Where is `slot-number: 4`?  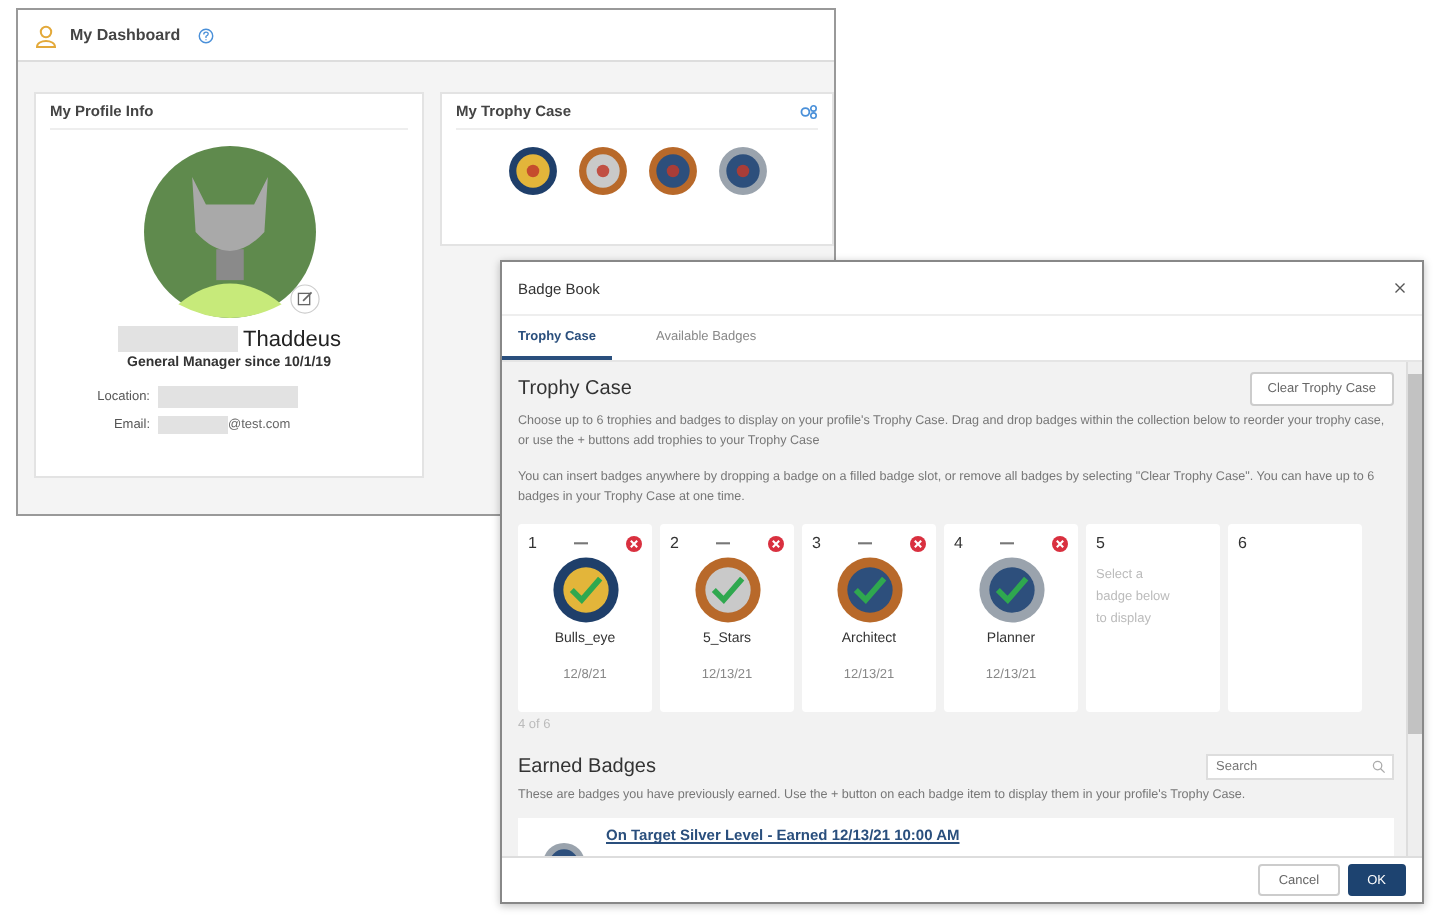 slot-number: 4 is located at coordinates (958, 543).